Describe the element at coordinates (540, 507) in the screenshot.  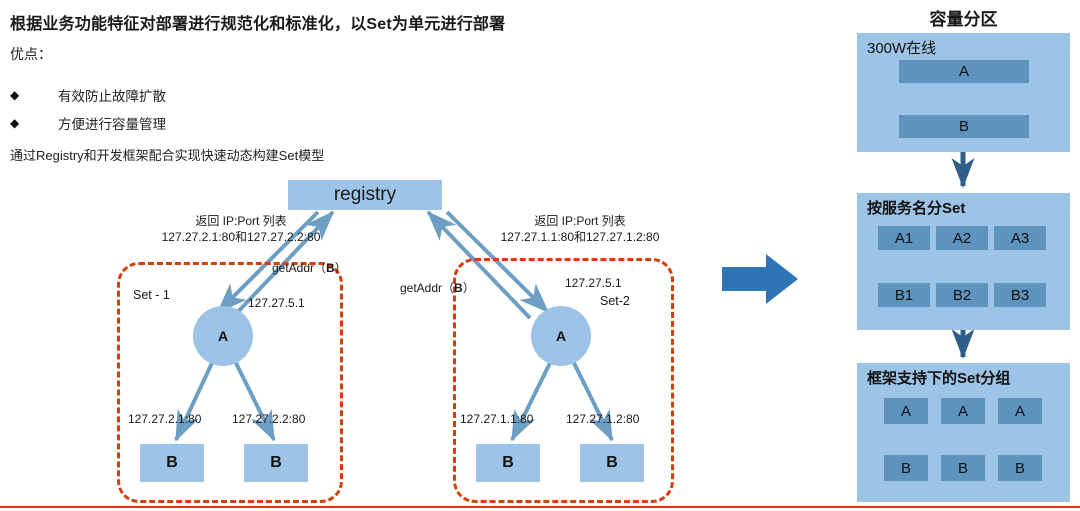
I see `footer-rule` at that location.